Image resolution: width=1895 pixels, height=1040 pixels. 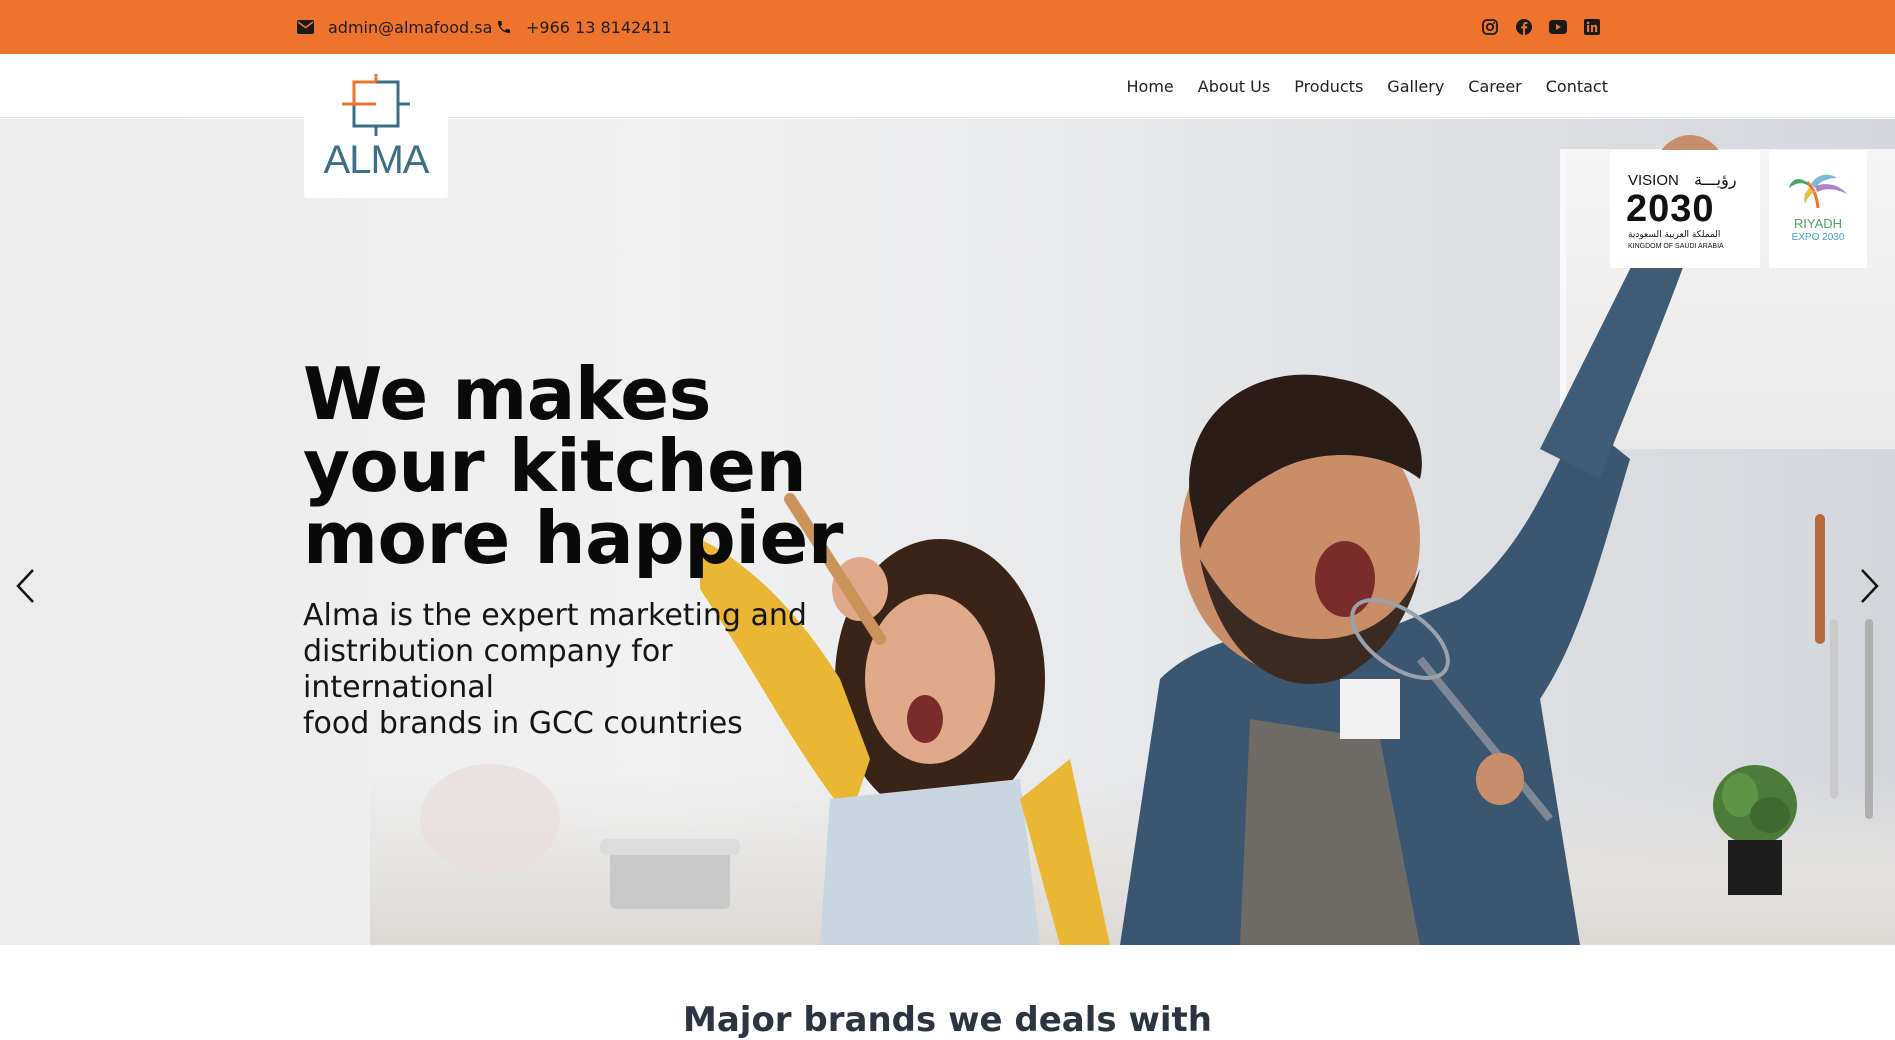 I want to click on logo-text: ALMA, so click(x=376, y=160).